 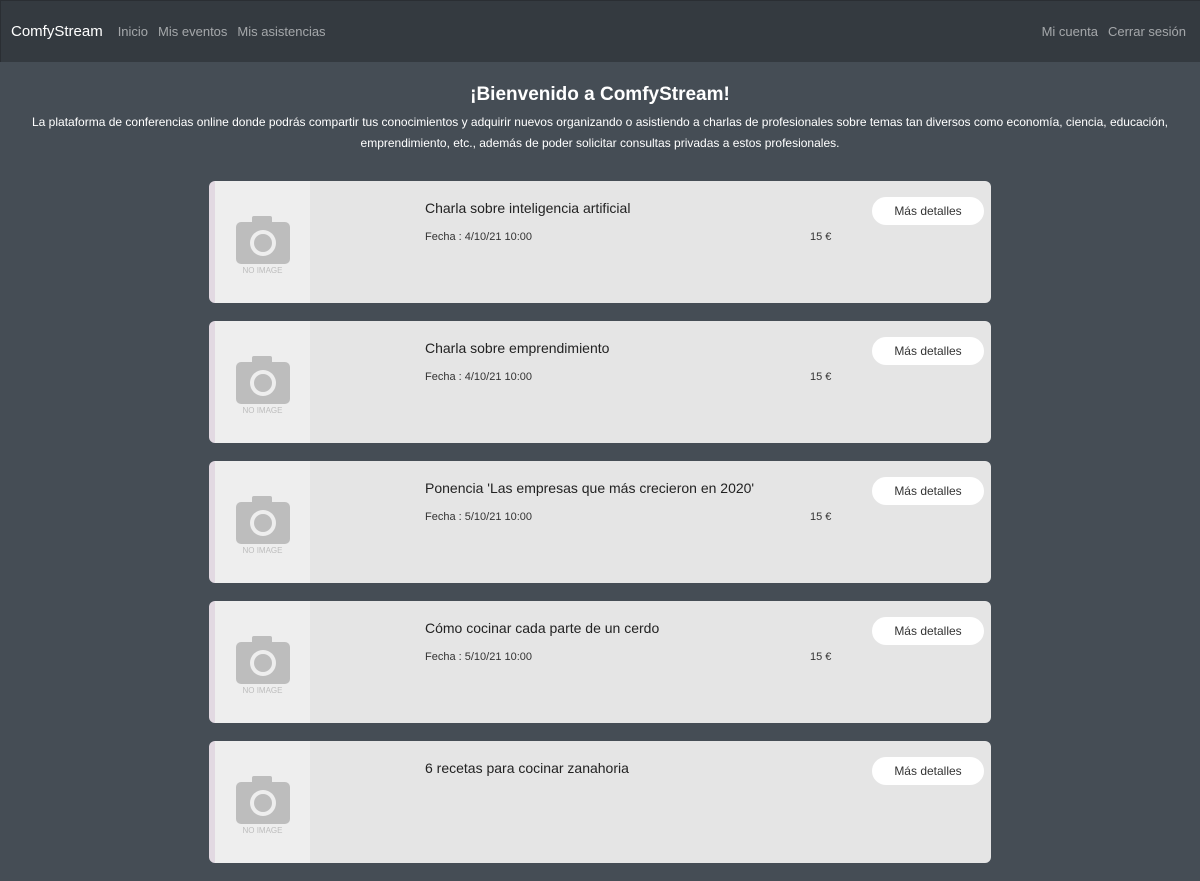 I want to click on nav-link-mis-asistencias: Mis asistencias, so click(x=281, y=31).